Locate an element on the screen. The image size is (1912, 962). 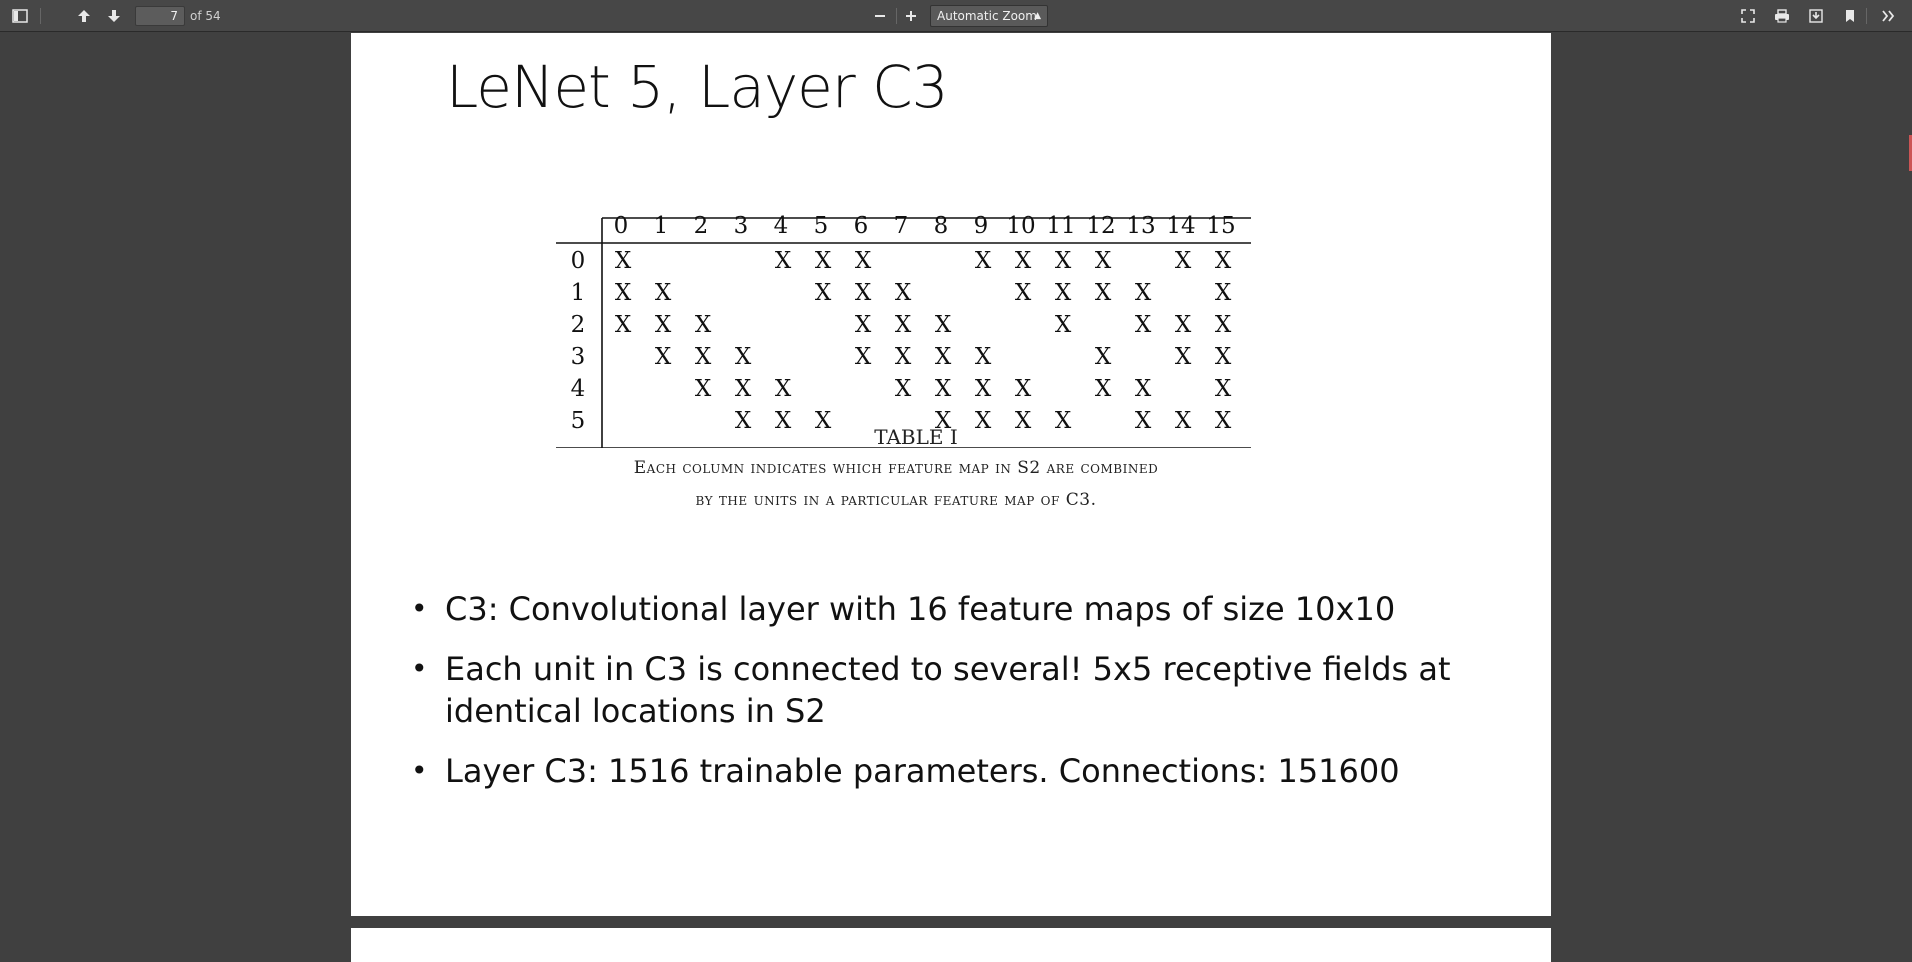
column-header: 1 is located at coordinates (661, 226).